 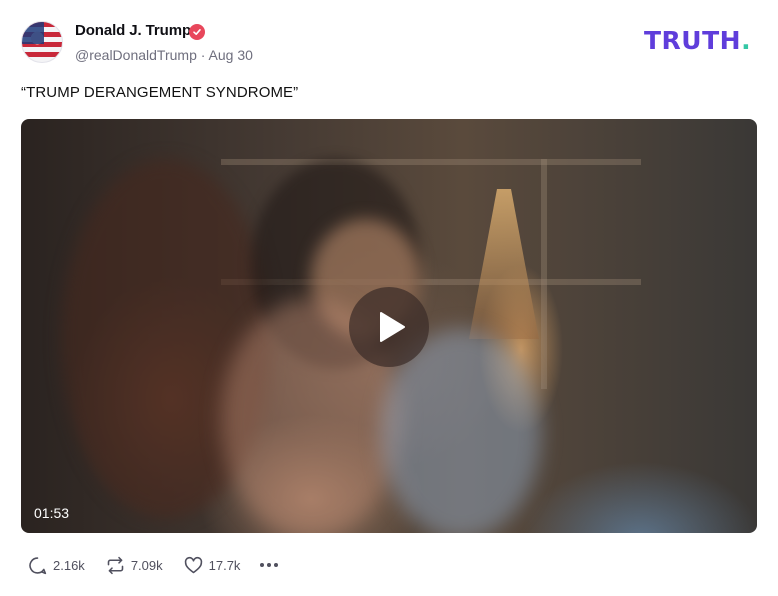 I want to click on more-options-button, so click(x=269, y=565).